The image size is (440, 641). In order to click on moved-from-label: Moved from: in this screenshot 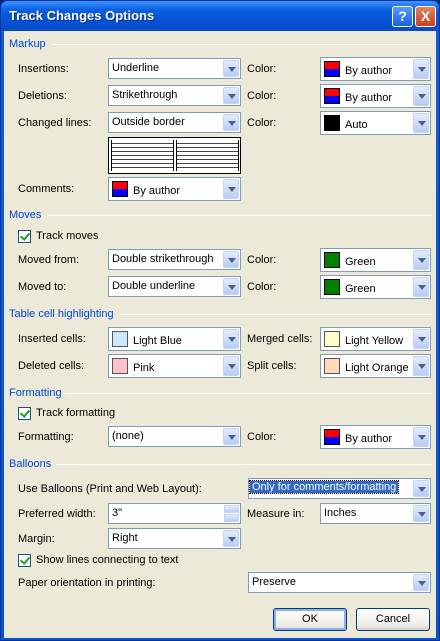, I will do `click(49, 260)`.